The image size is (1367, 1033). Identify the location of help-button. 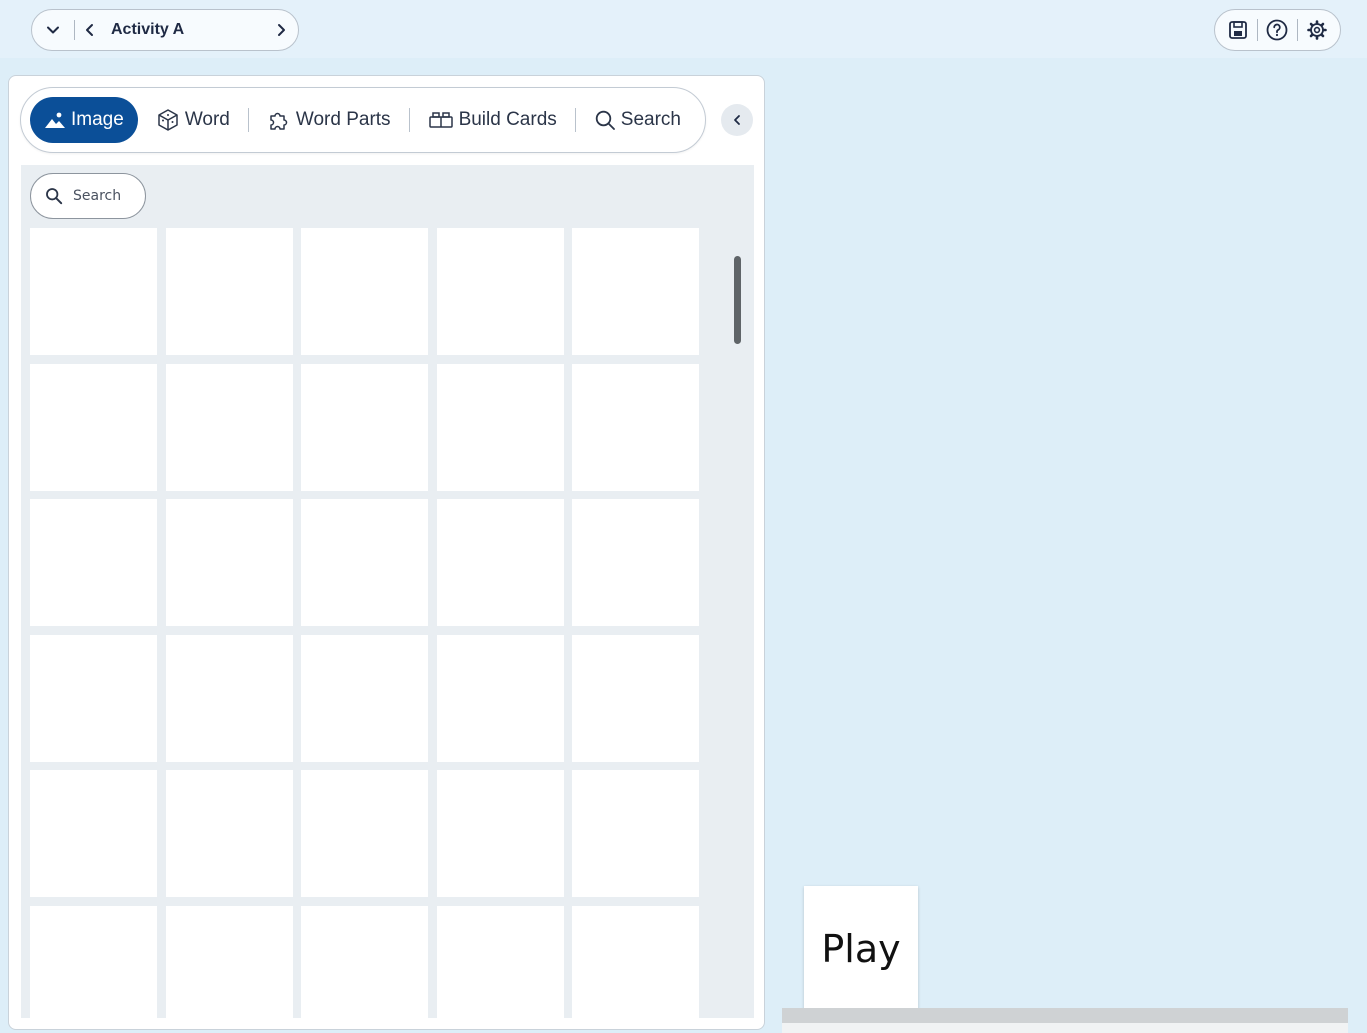
(1277, 30).